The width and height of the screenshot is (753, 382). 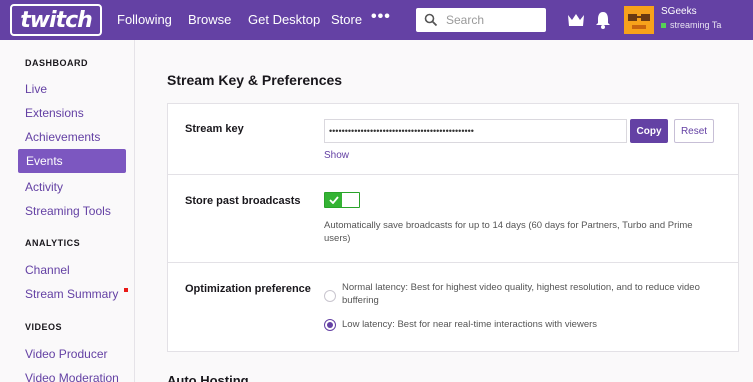 What do you see at coordinates (44, 187) in the screenshot?
I see `sidebar-item-activity: Activity` at bounding box center [44, 187].